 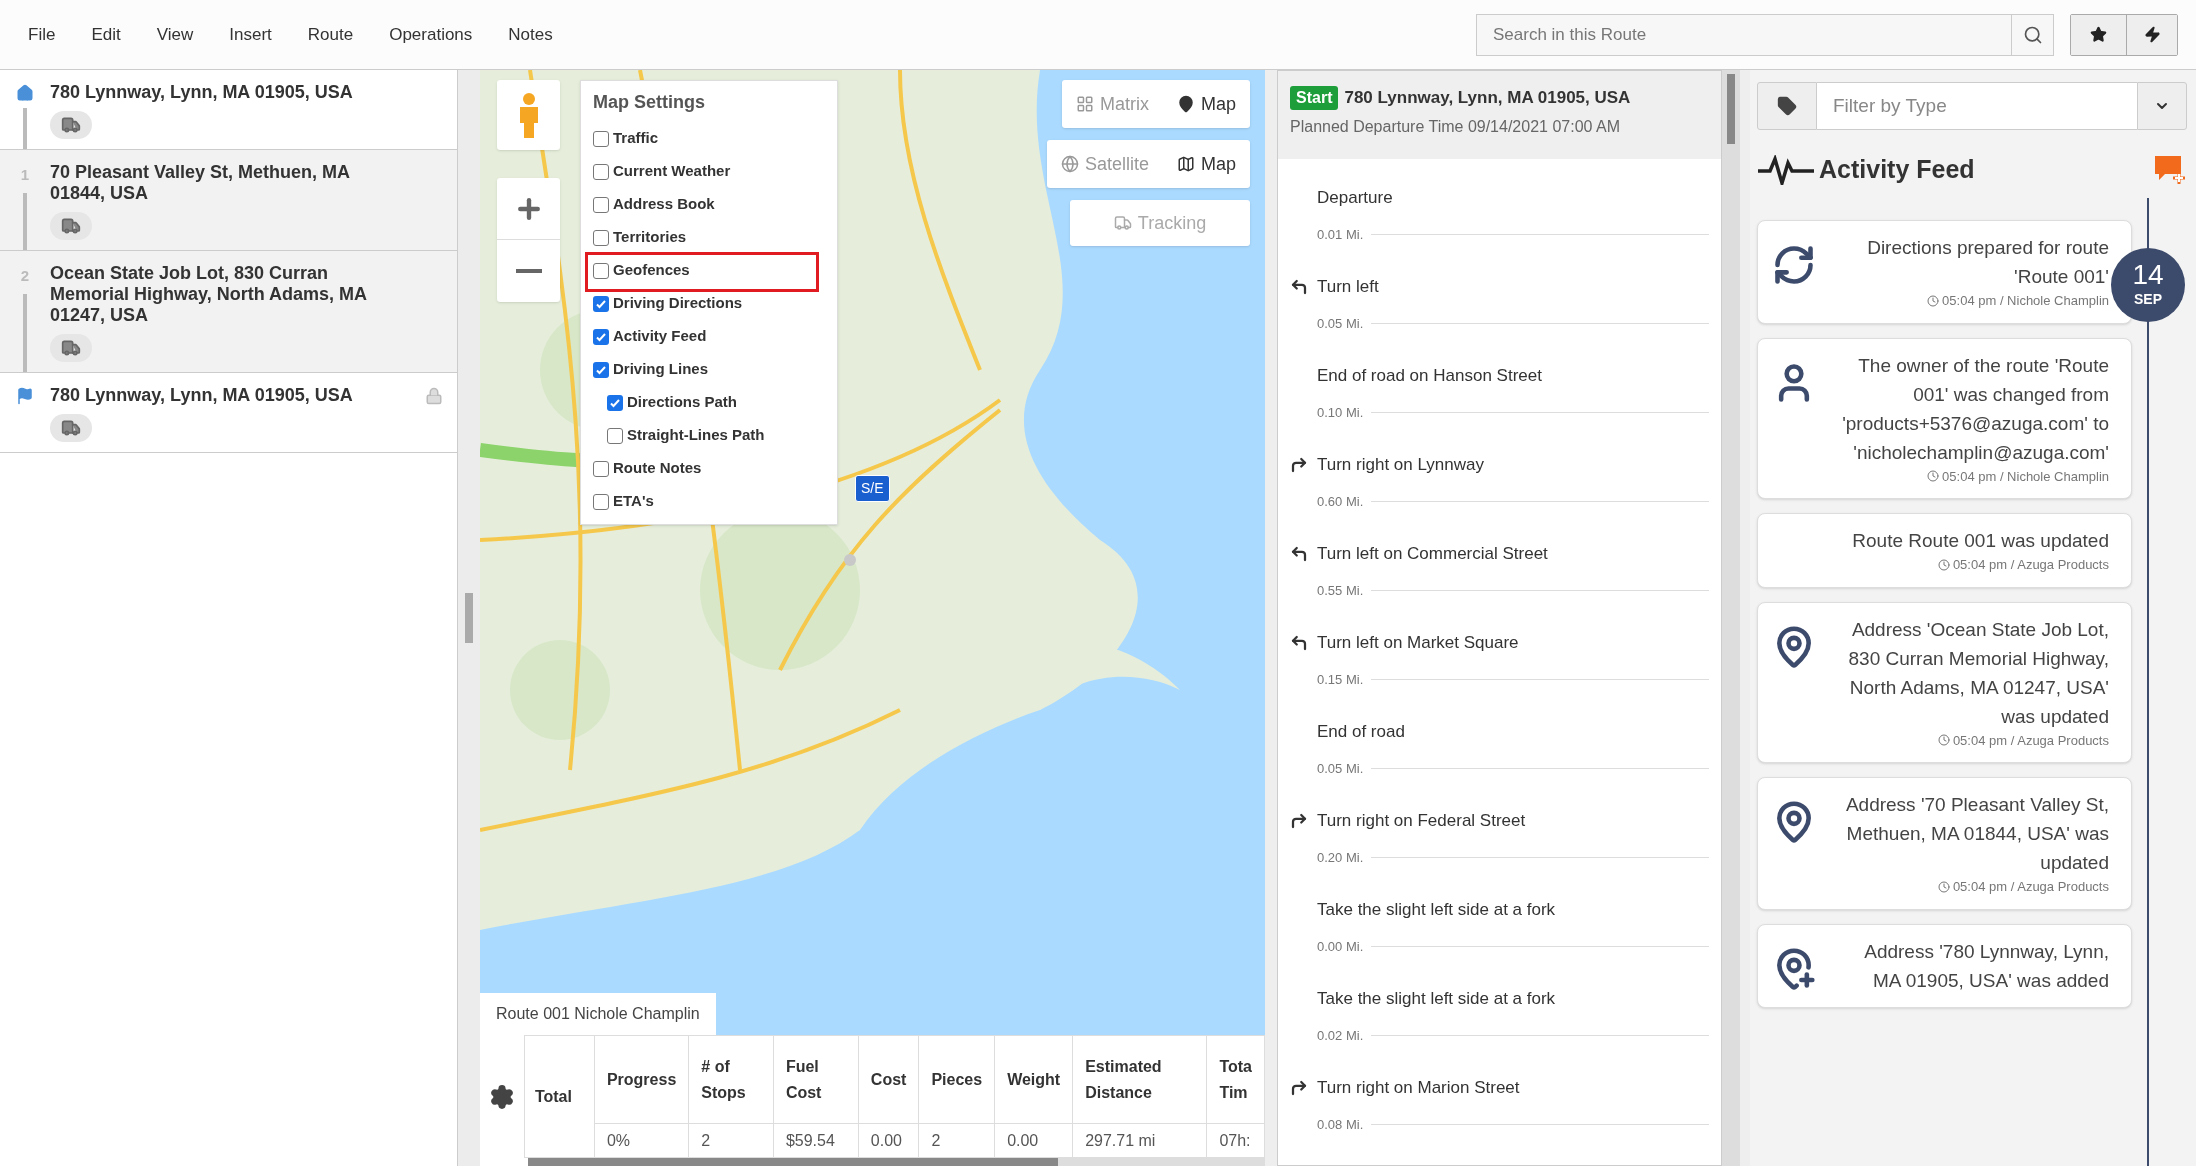 What do you see at coordinates (1340, 857) in the screenshot?
I see `step-distance: 0.20 Mi.` at bounding box center [1340, 857].